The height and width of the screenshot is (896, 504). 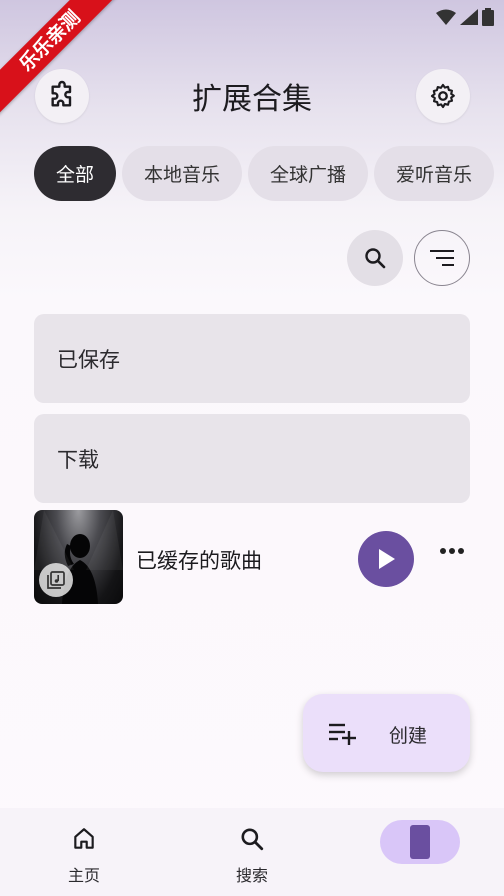 What do you see at coordinates (434, 173) in the screenshot?
I see `tab-aiting-music: 爱听音乐` at bounding box center [434, 173].